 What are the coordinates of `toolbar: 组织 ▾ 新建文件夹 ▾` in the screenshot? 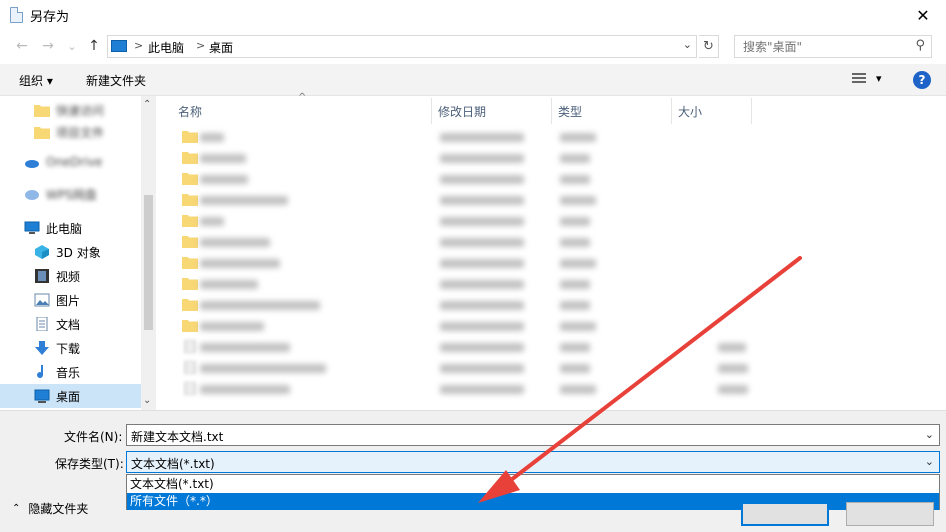 It's located at (473, 80).